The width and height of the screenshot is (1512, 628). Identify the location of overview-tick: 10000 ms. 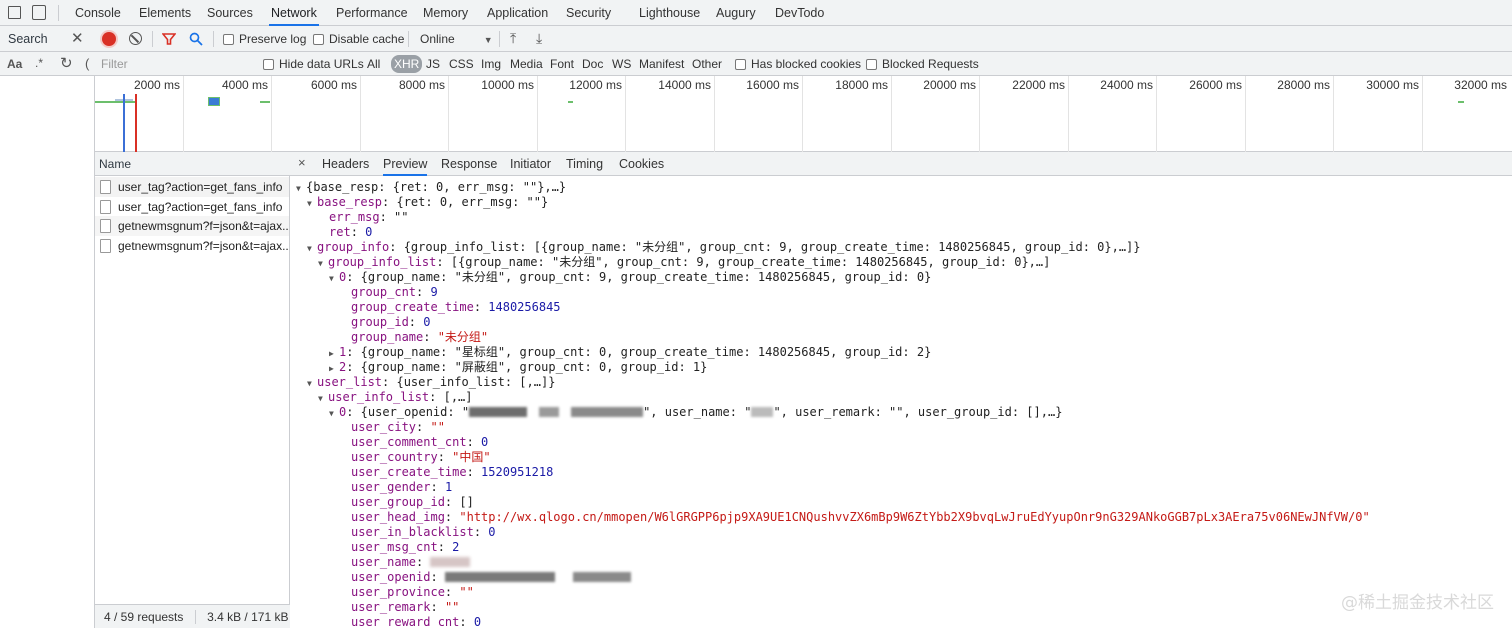
(507, 85).